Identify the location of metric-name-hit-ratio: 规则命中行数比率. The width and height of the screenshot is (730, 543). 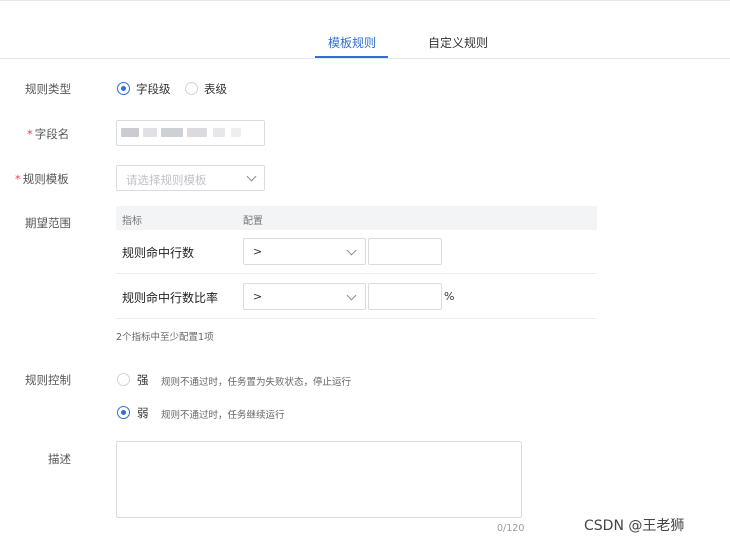
(170, 298).